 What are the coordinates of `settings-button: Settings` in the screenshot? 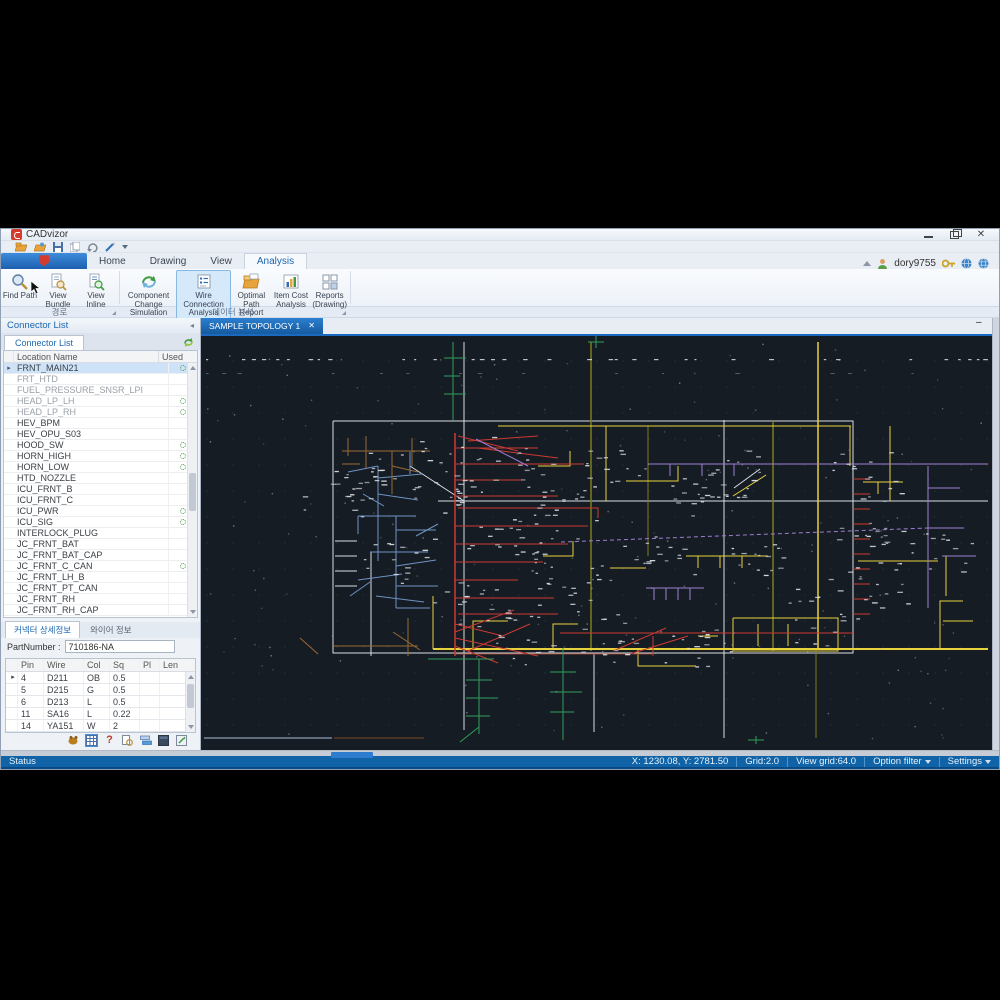 It's located at (969, 761).